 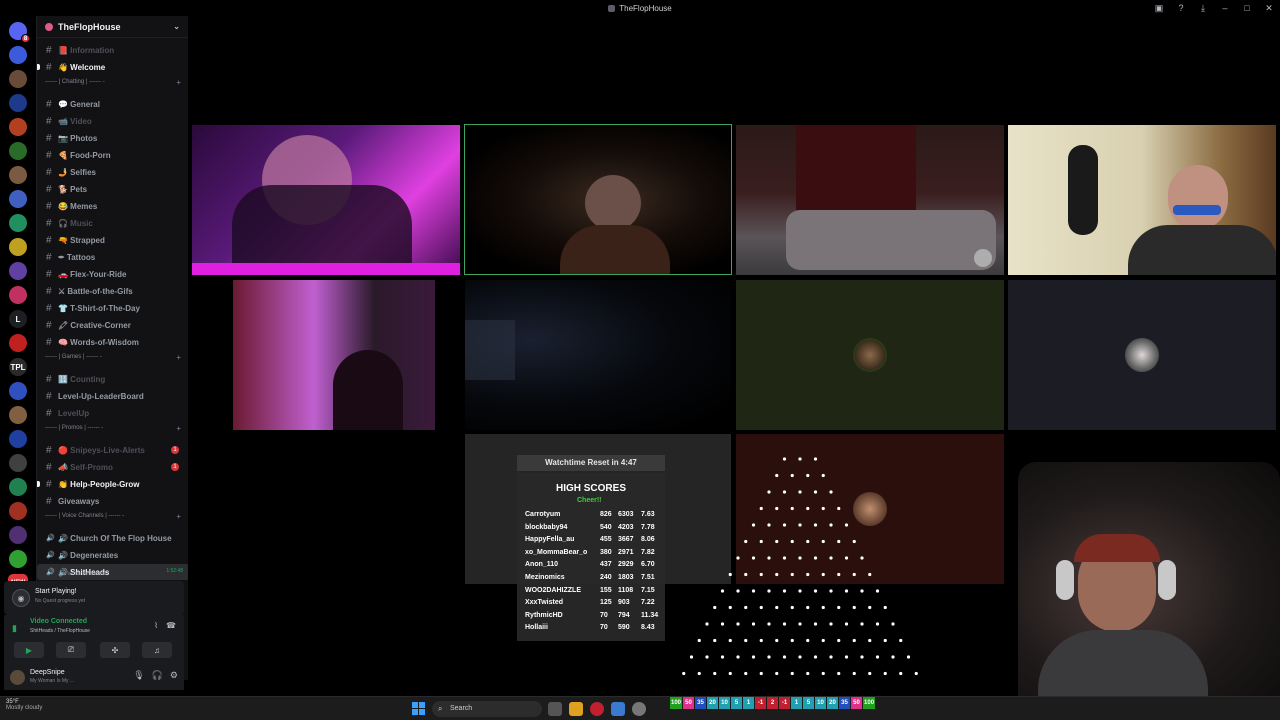 I want to click on text-channel: # 🔢 Counting, so click(x=112, y=379).